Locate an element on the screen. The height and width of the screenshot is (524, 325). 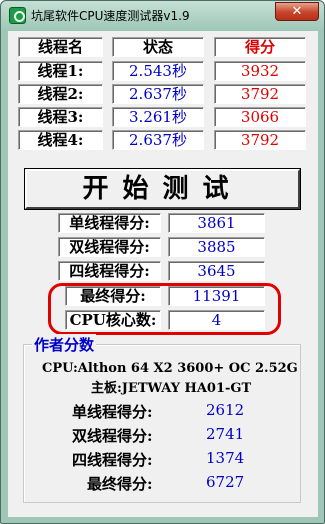
thread-4-time: 2.637秒 is located at coordinates (158, 140).